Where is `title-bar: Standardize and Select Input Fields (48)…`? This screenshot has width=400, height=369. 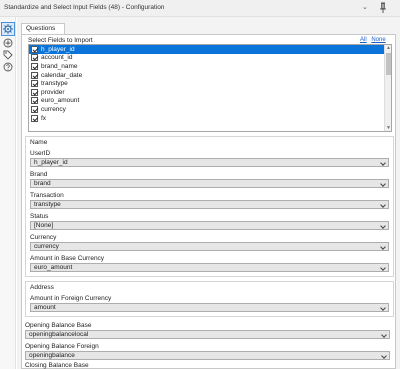
title-bar: Standardize and Select Input Fields (48)… is located at coordinates (200, 8).